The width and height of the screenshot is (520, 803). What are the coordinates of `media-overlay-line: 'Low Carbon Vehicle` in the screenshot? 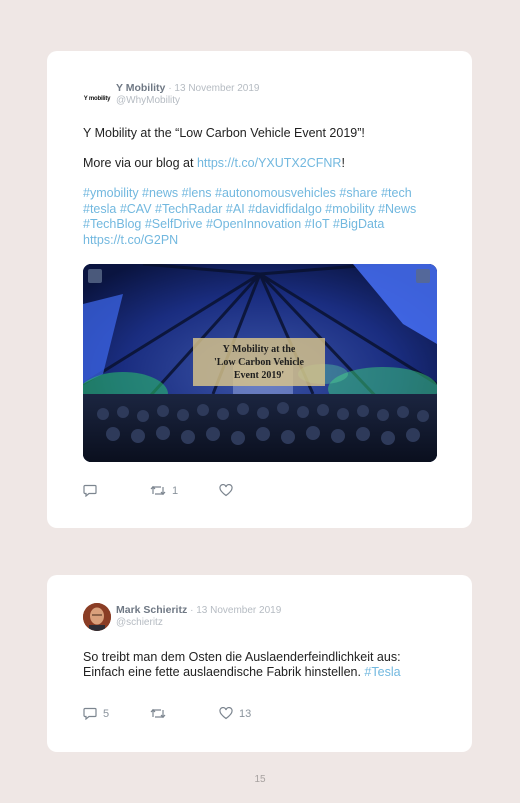 It's located at (259, 362).